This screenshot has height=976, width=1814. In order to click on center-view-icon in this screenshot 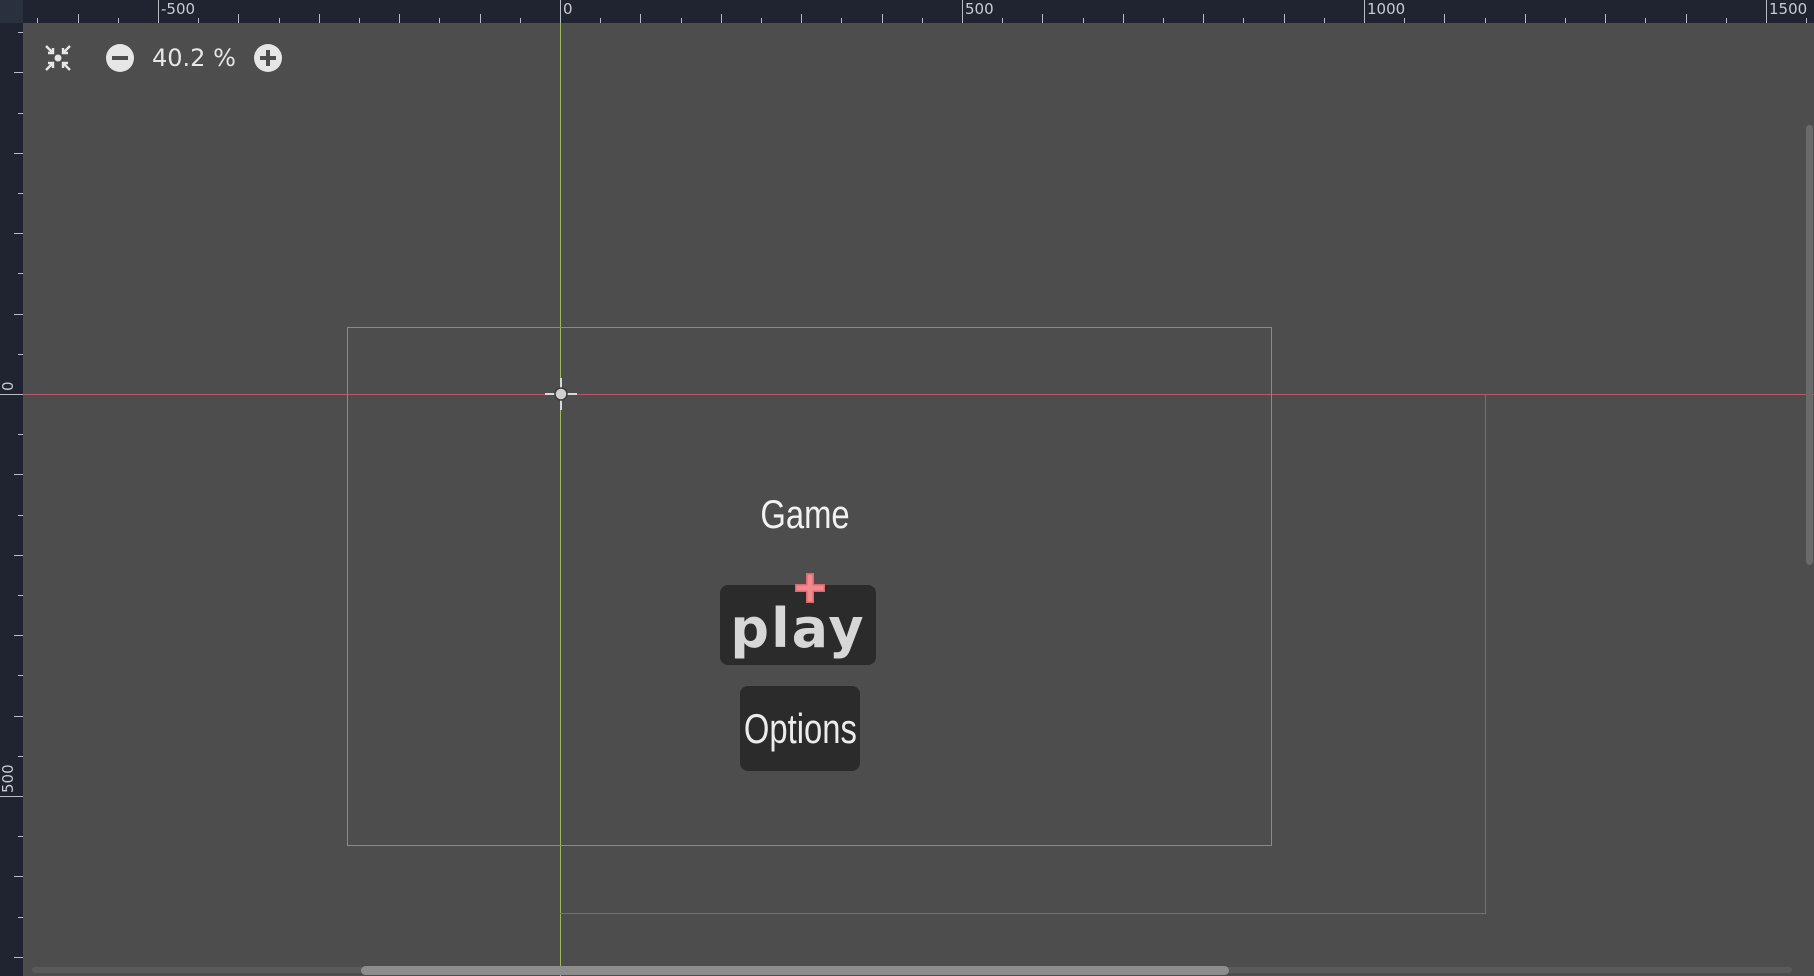, I will do `click(58, 58)`.